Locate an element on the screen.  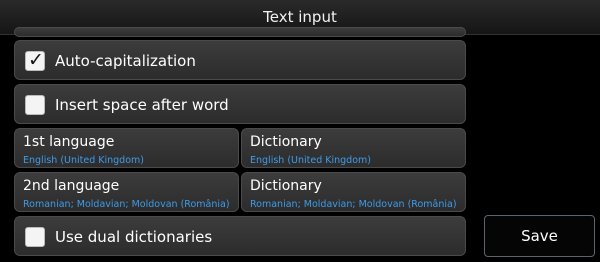
first-language-cell: 1st language English (United Kingdom) is located at coordinates (126, 148).